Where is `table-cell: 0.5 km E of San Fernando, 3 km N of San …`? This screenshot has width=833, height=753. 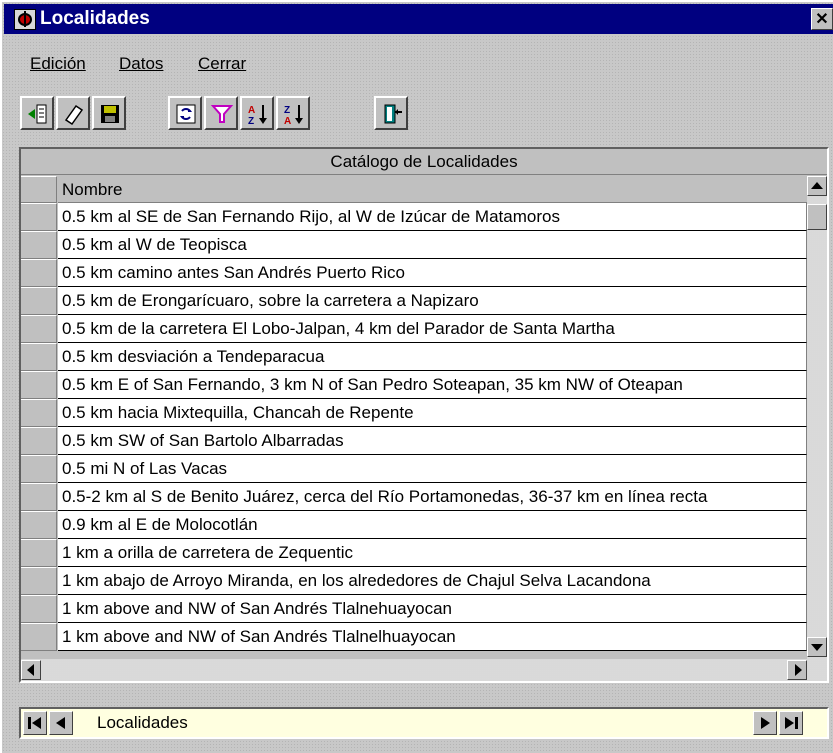 table-cell: 0.5 km E of San Fernando, 3 km N of San … is located at coordinates (432, 385).